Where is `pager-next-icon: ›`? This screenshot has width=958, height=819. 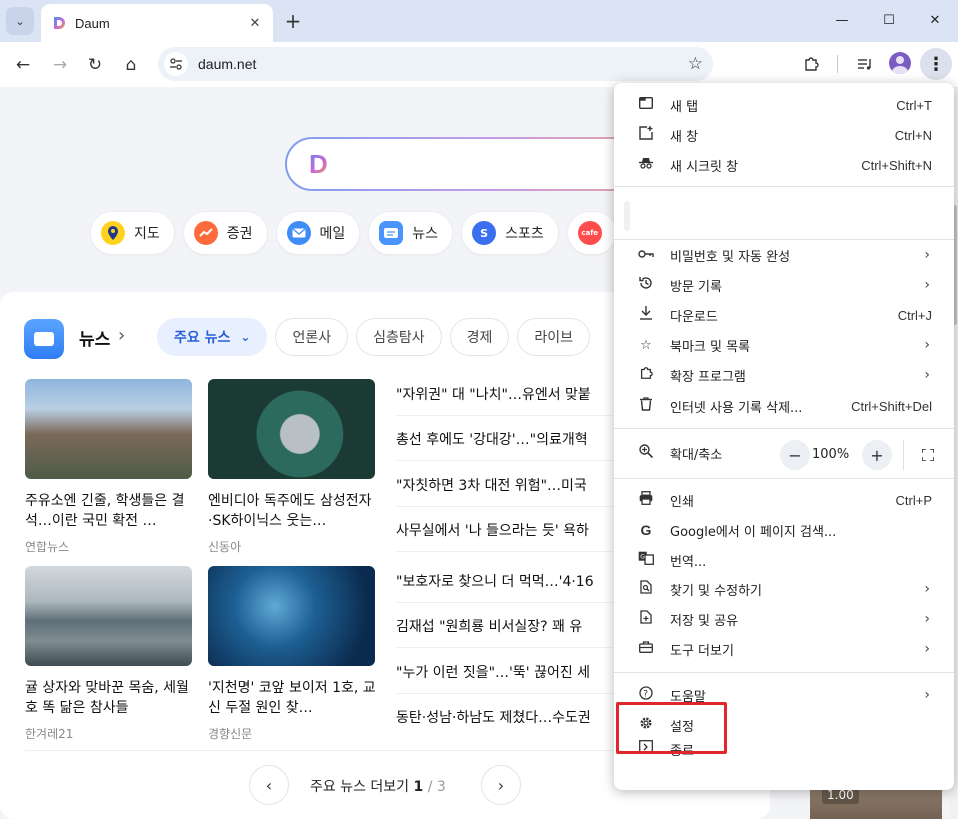
pager-next-icon: › is located at coordinates (501, 785).